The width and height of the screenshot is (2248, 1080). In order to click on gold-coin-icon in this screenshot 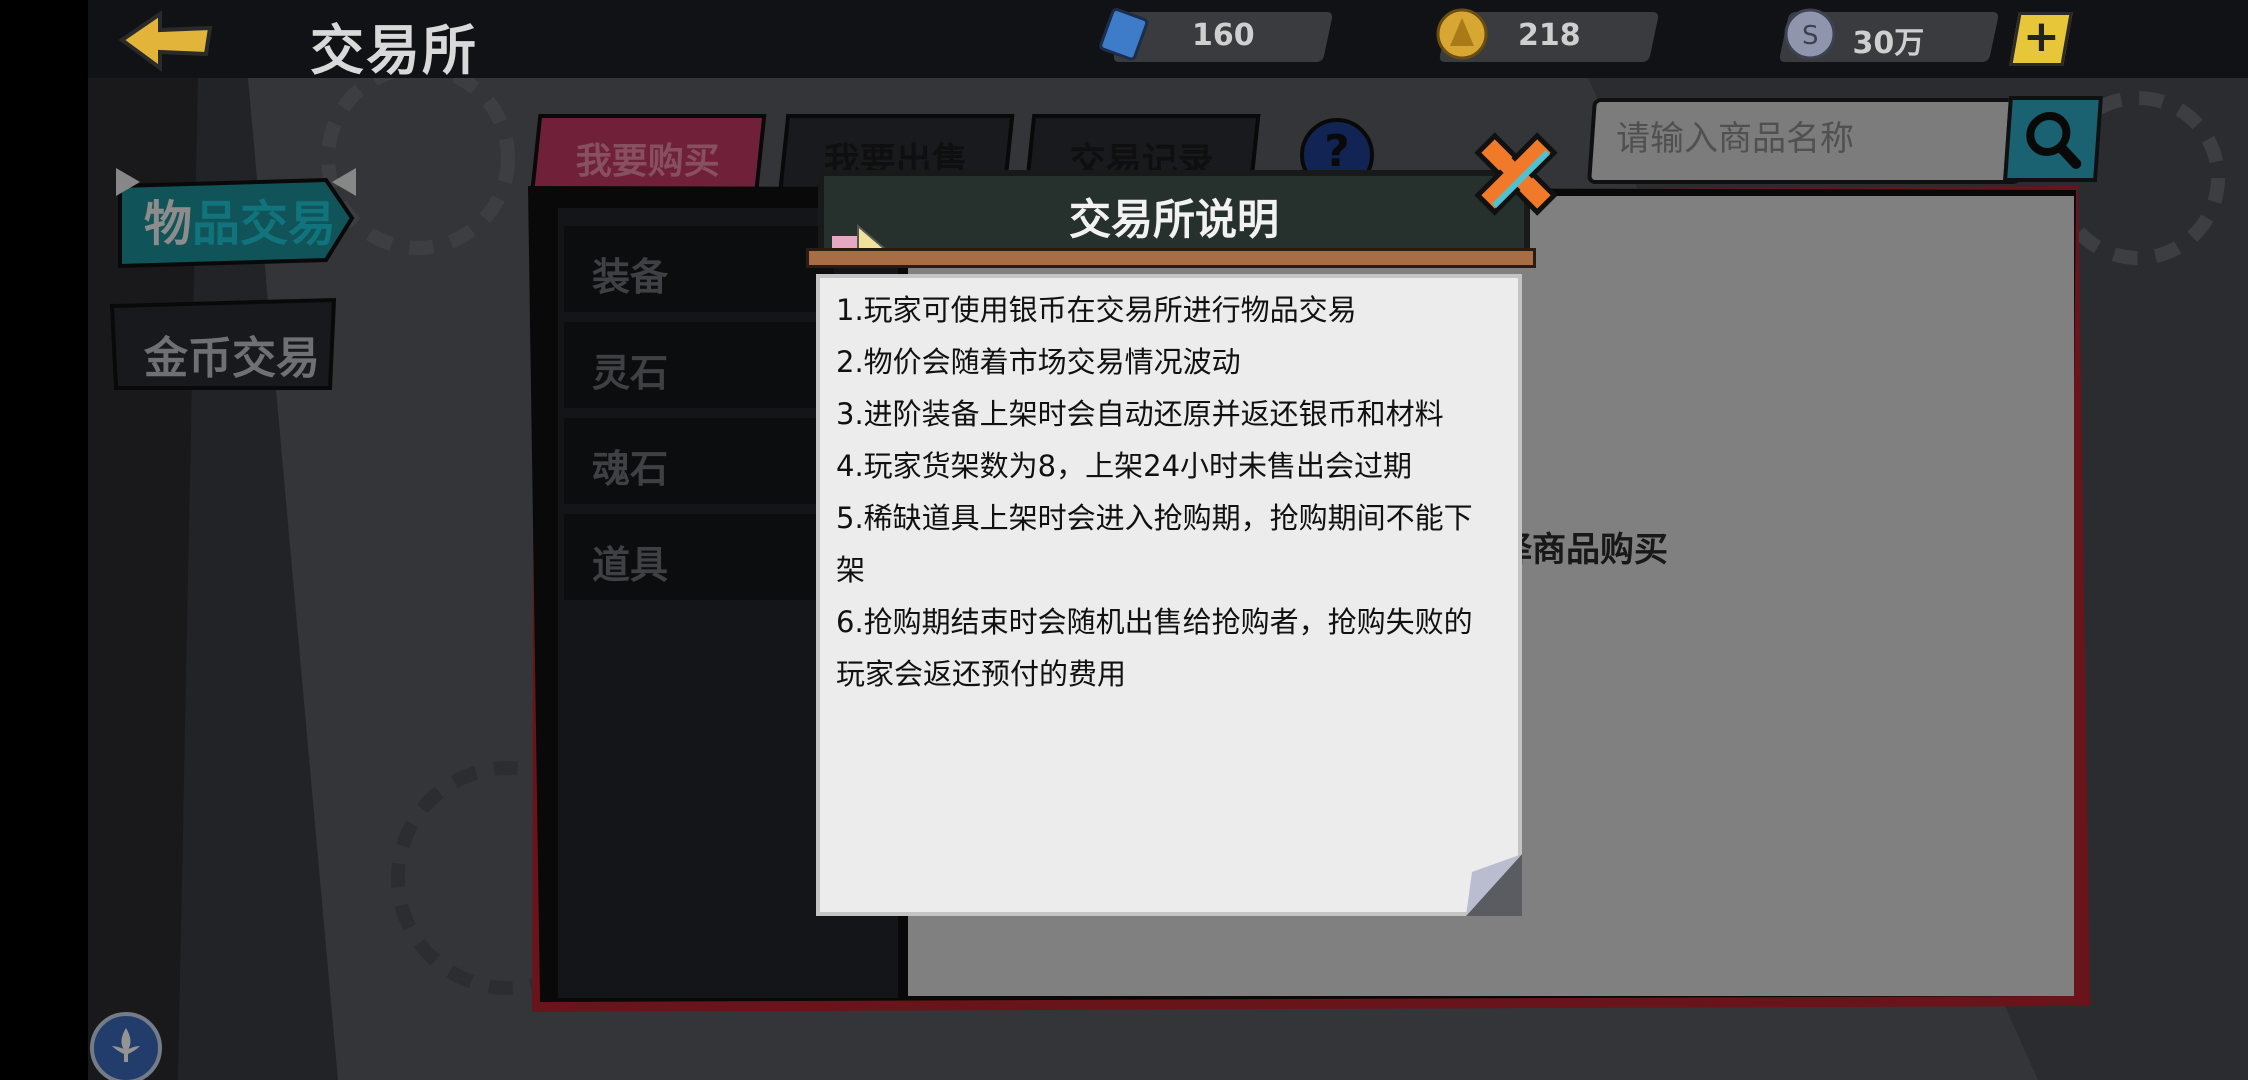, I will do `click(1462, 34)`.